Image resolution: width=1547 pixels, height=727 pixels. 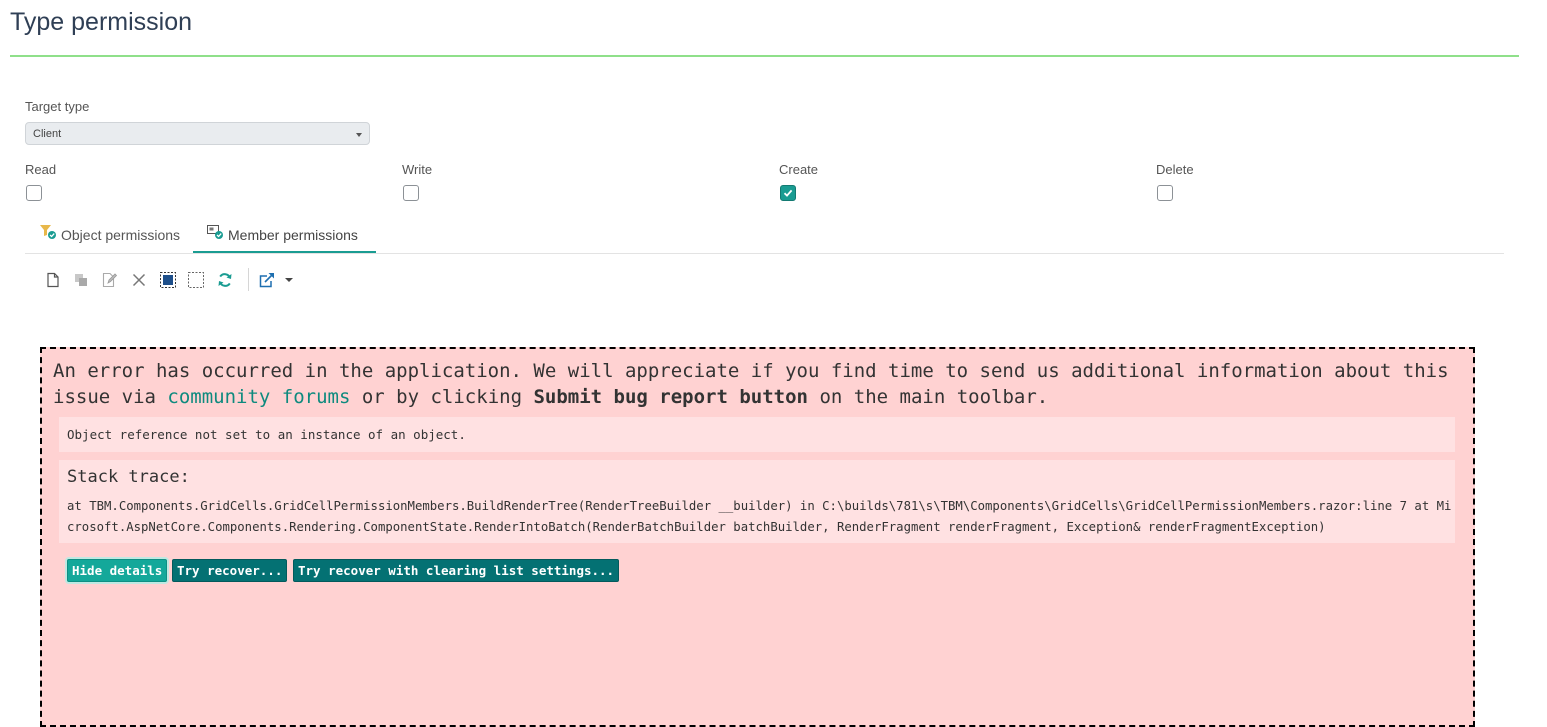 I want to click on community-forums-link: community forums, so click(x=258, y=397).